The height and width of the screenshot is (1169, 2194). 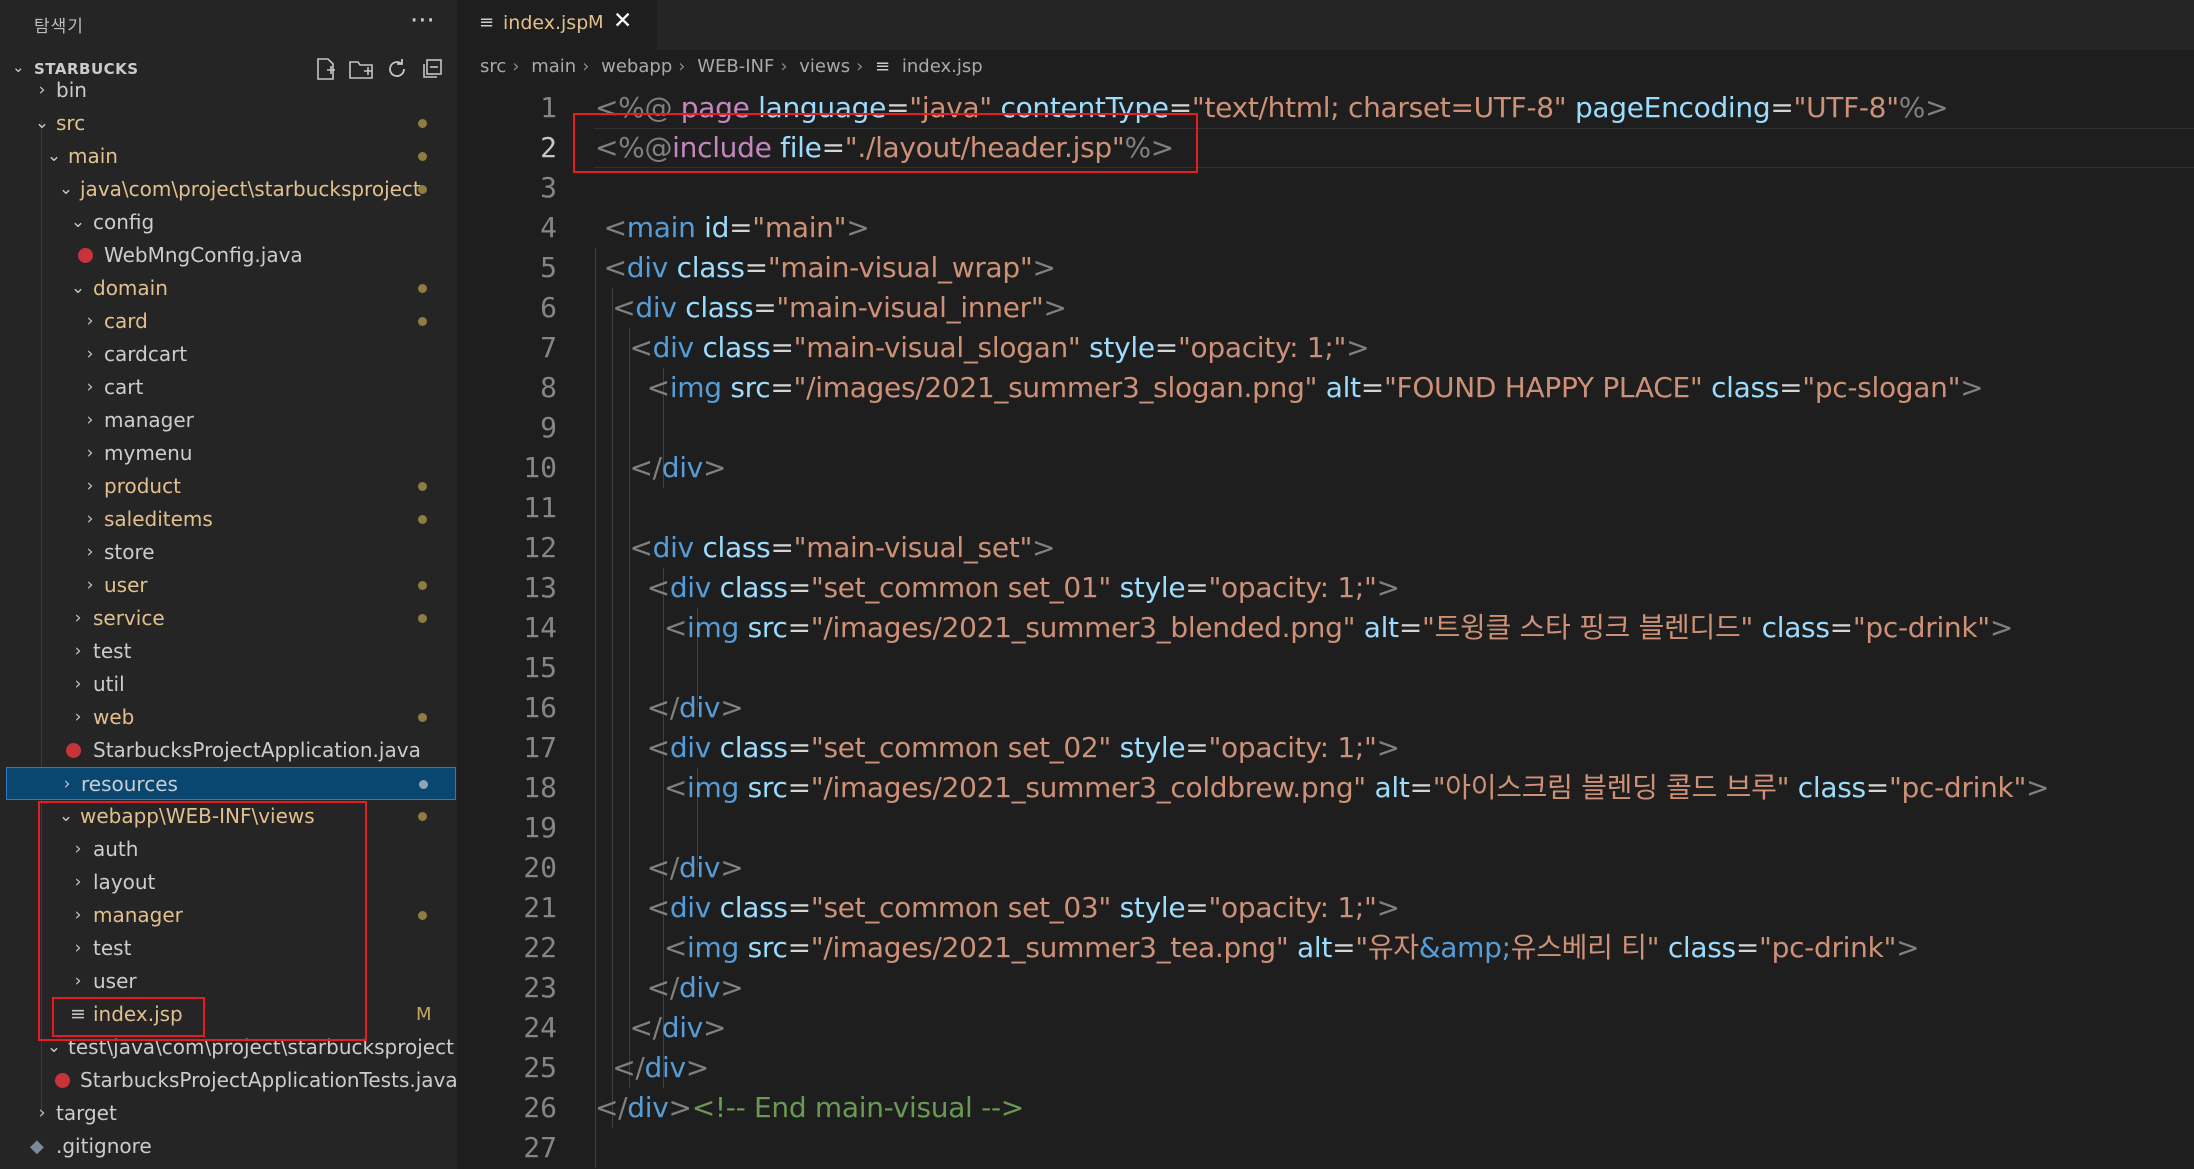 I want to click on line-number: 8, so click(x=548, y=387).